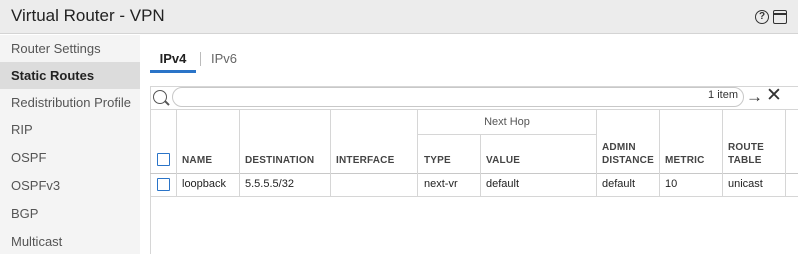 This screenshot has width=798, height=254. I want to click on sidebar-item-redistribution-profile: Redistribution Profile, so click(70, 102).